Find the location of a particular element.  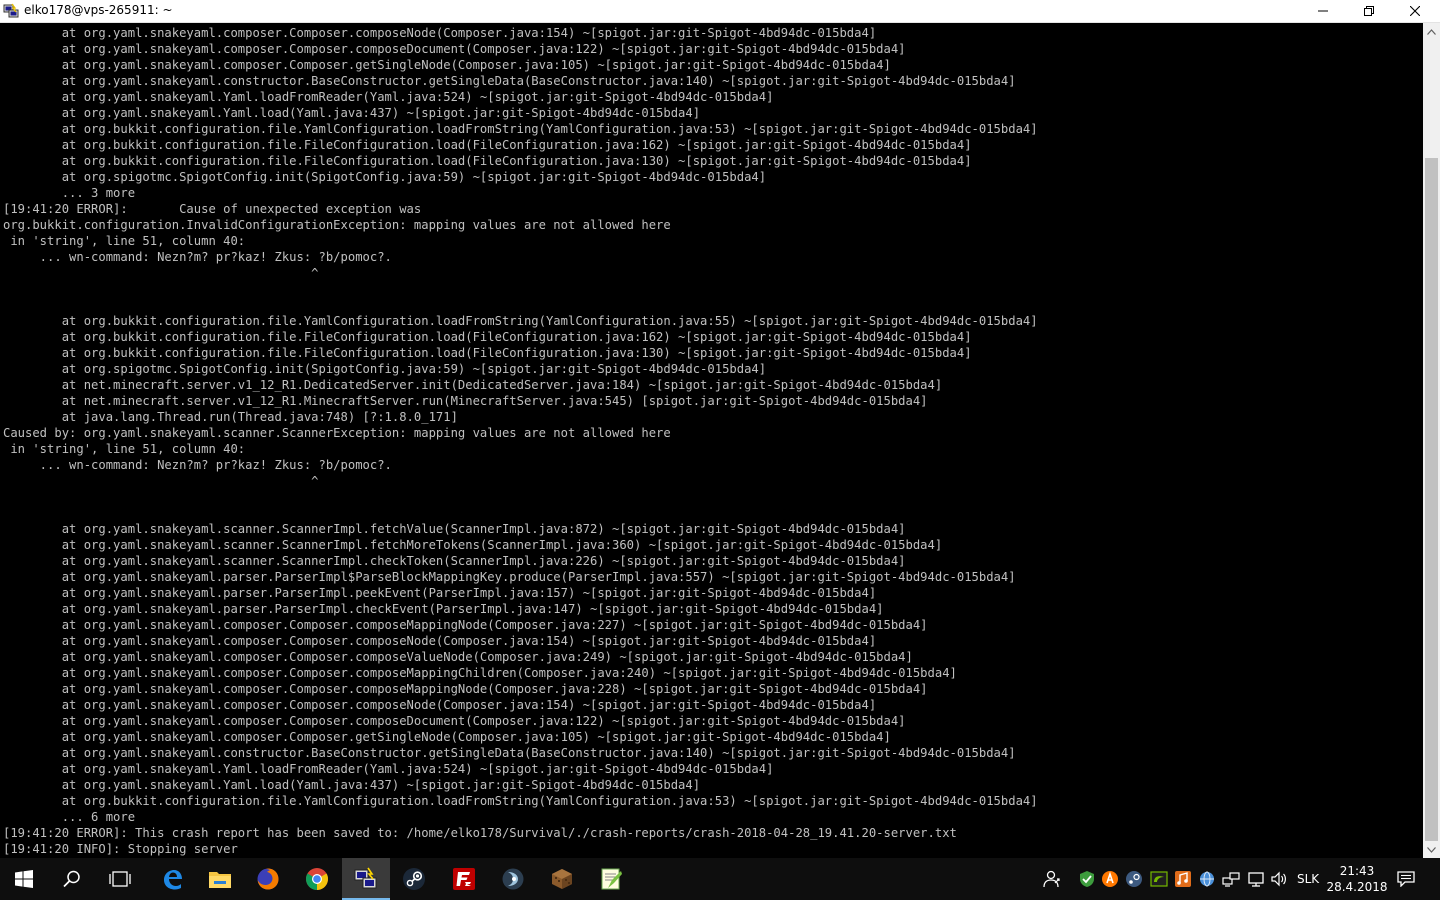

security-shield-icon is located at coordinates (1087, 879).